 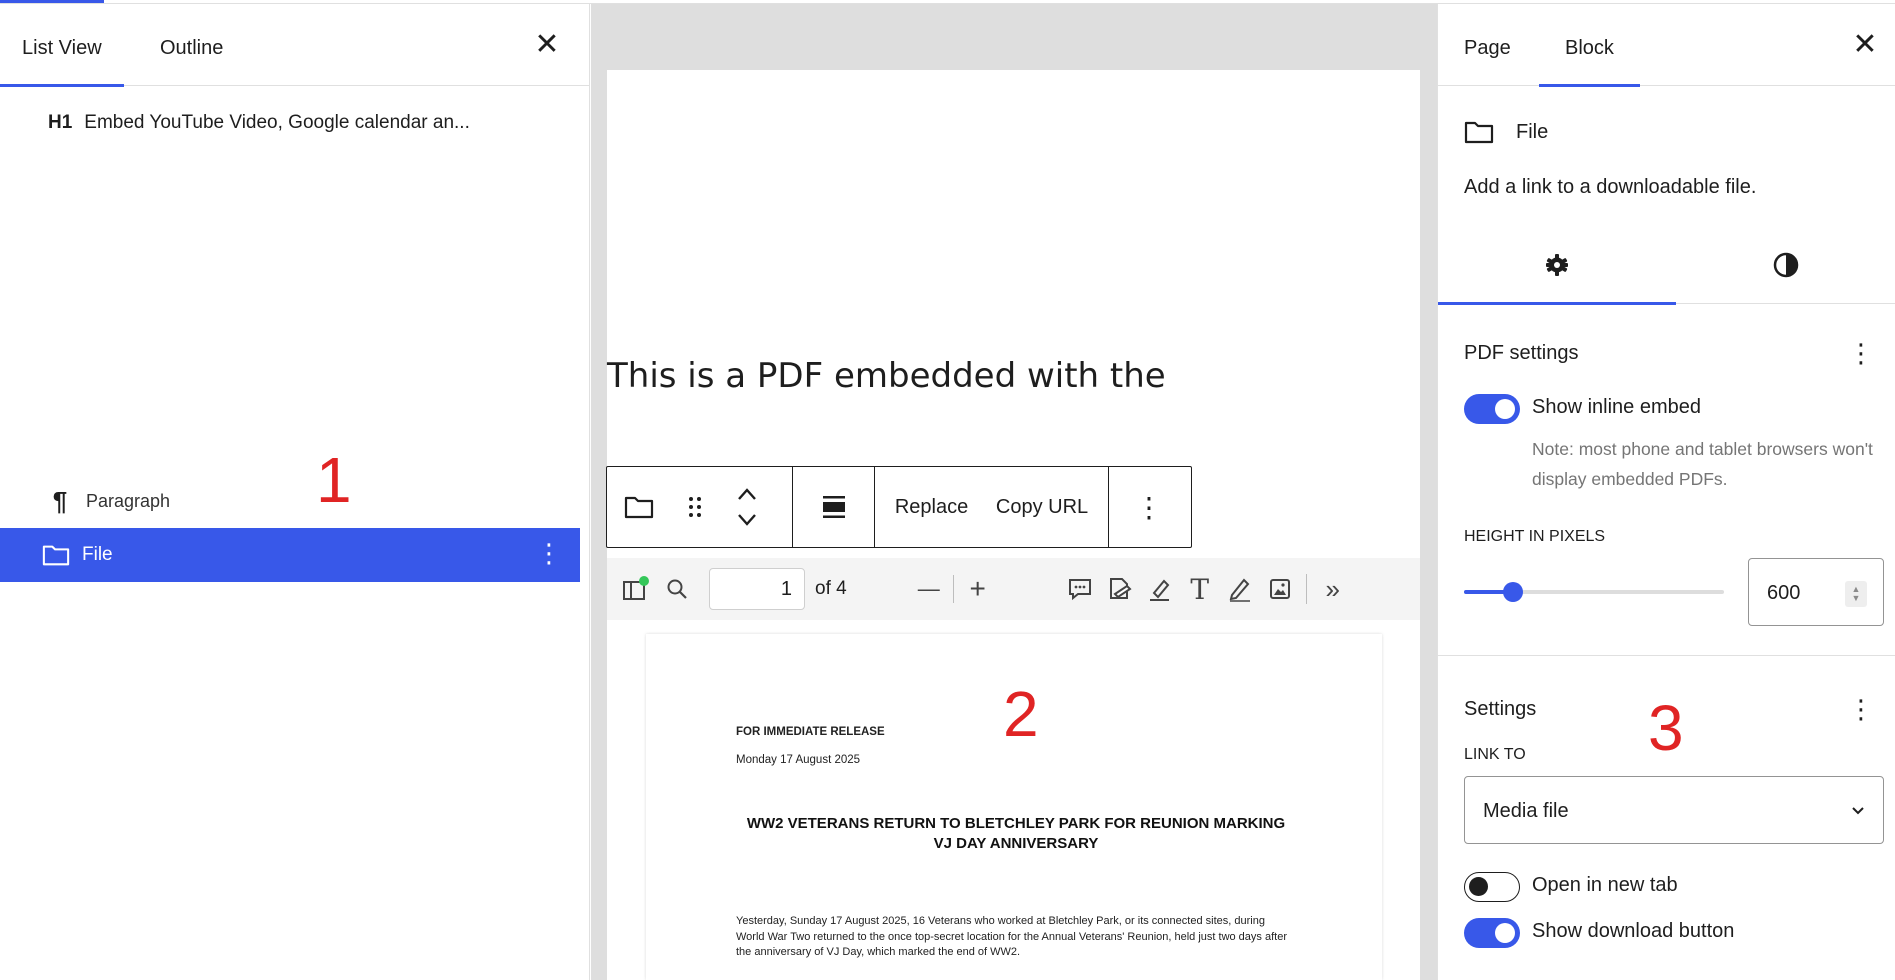 I want to click on image-icon, so click(x=1280, y=589).